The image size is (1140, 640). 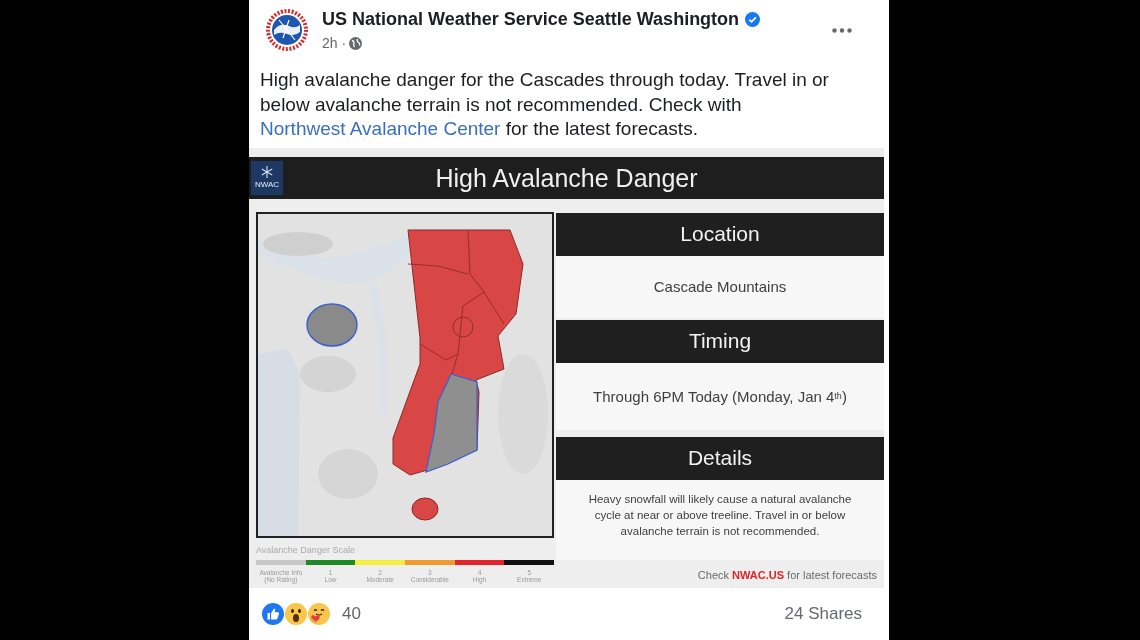 What do you see at coordinates (287, 30) in the screenshot?
I see `weather-service-logo-icon` at bounding box center [287, 30].